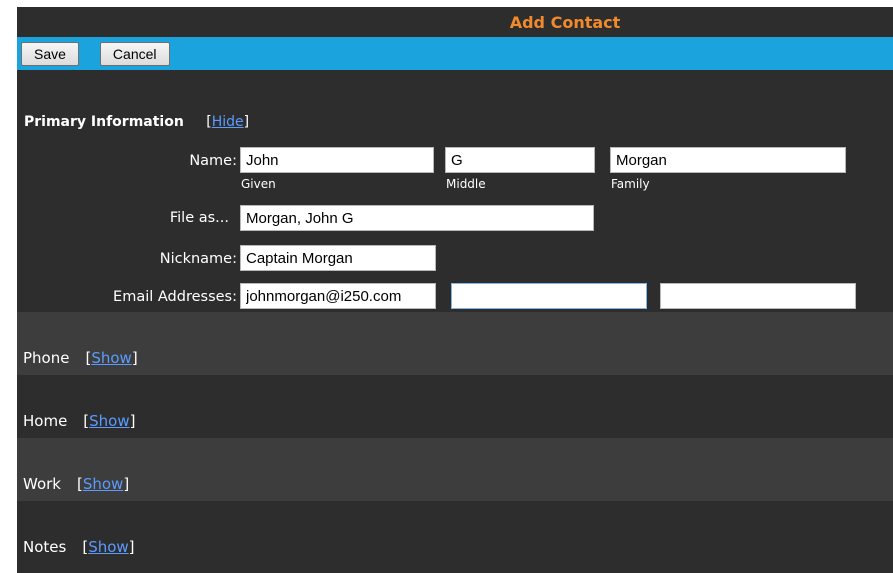 The width and height of the screenshot is (893, 573). I want to click on hide-toggle: [Hide], so click(228, 122).